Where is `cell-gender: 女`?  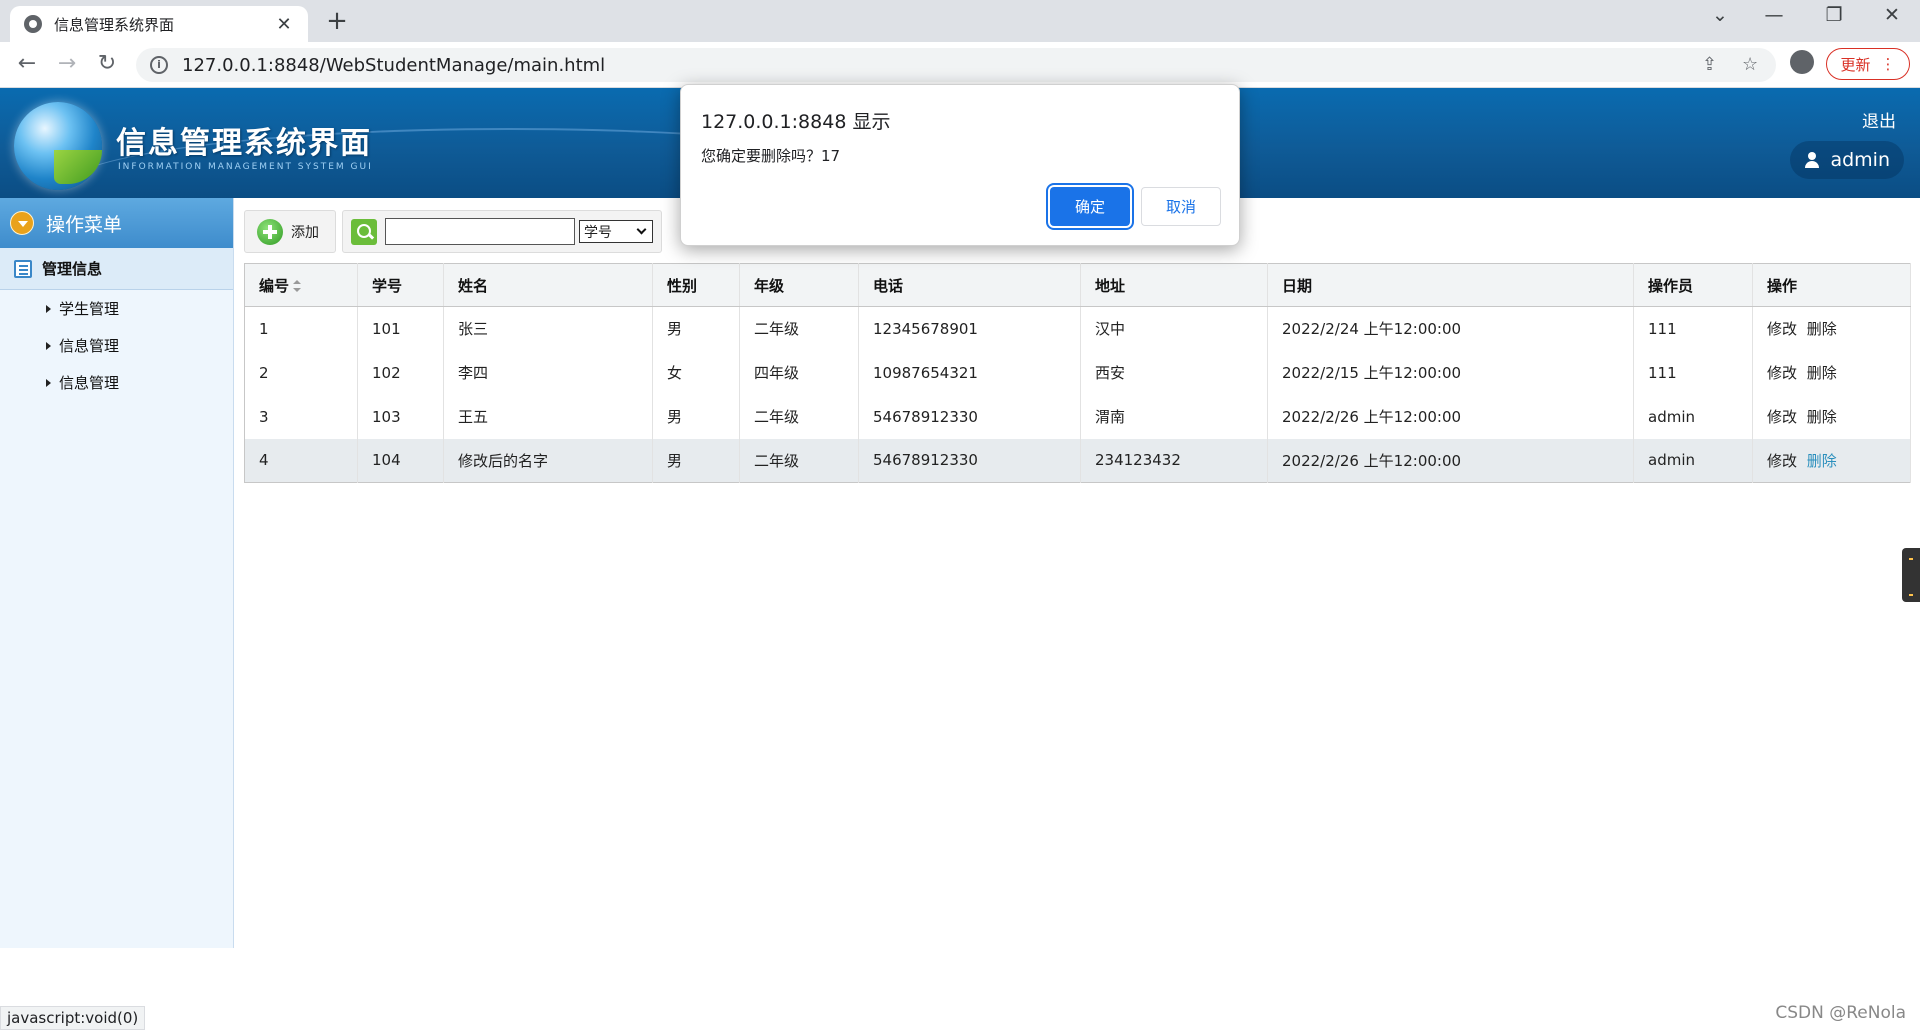
cell-gender: 女 is located at coordinates (696, 372).